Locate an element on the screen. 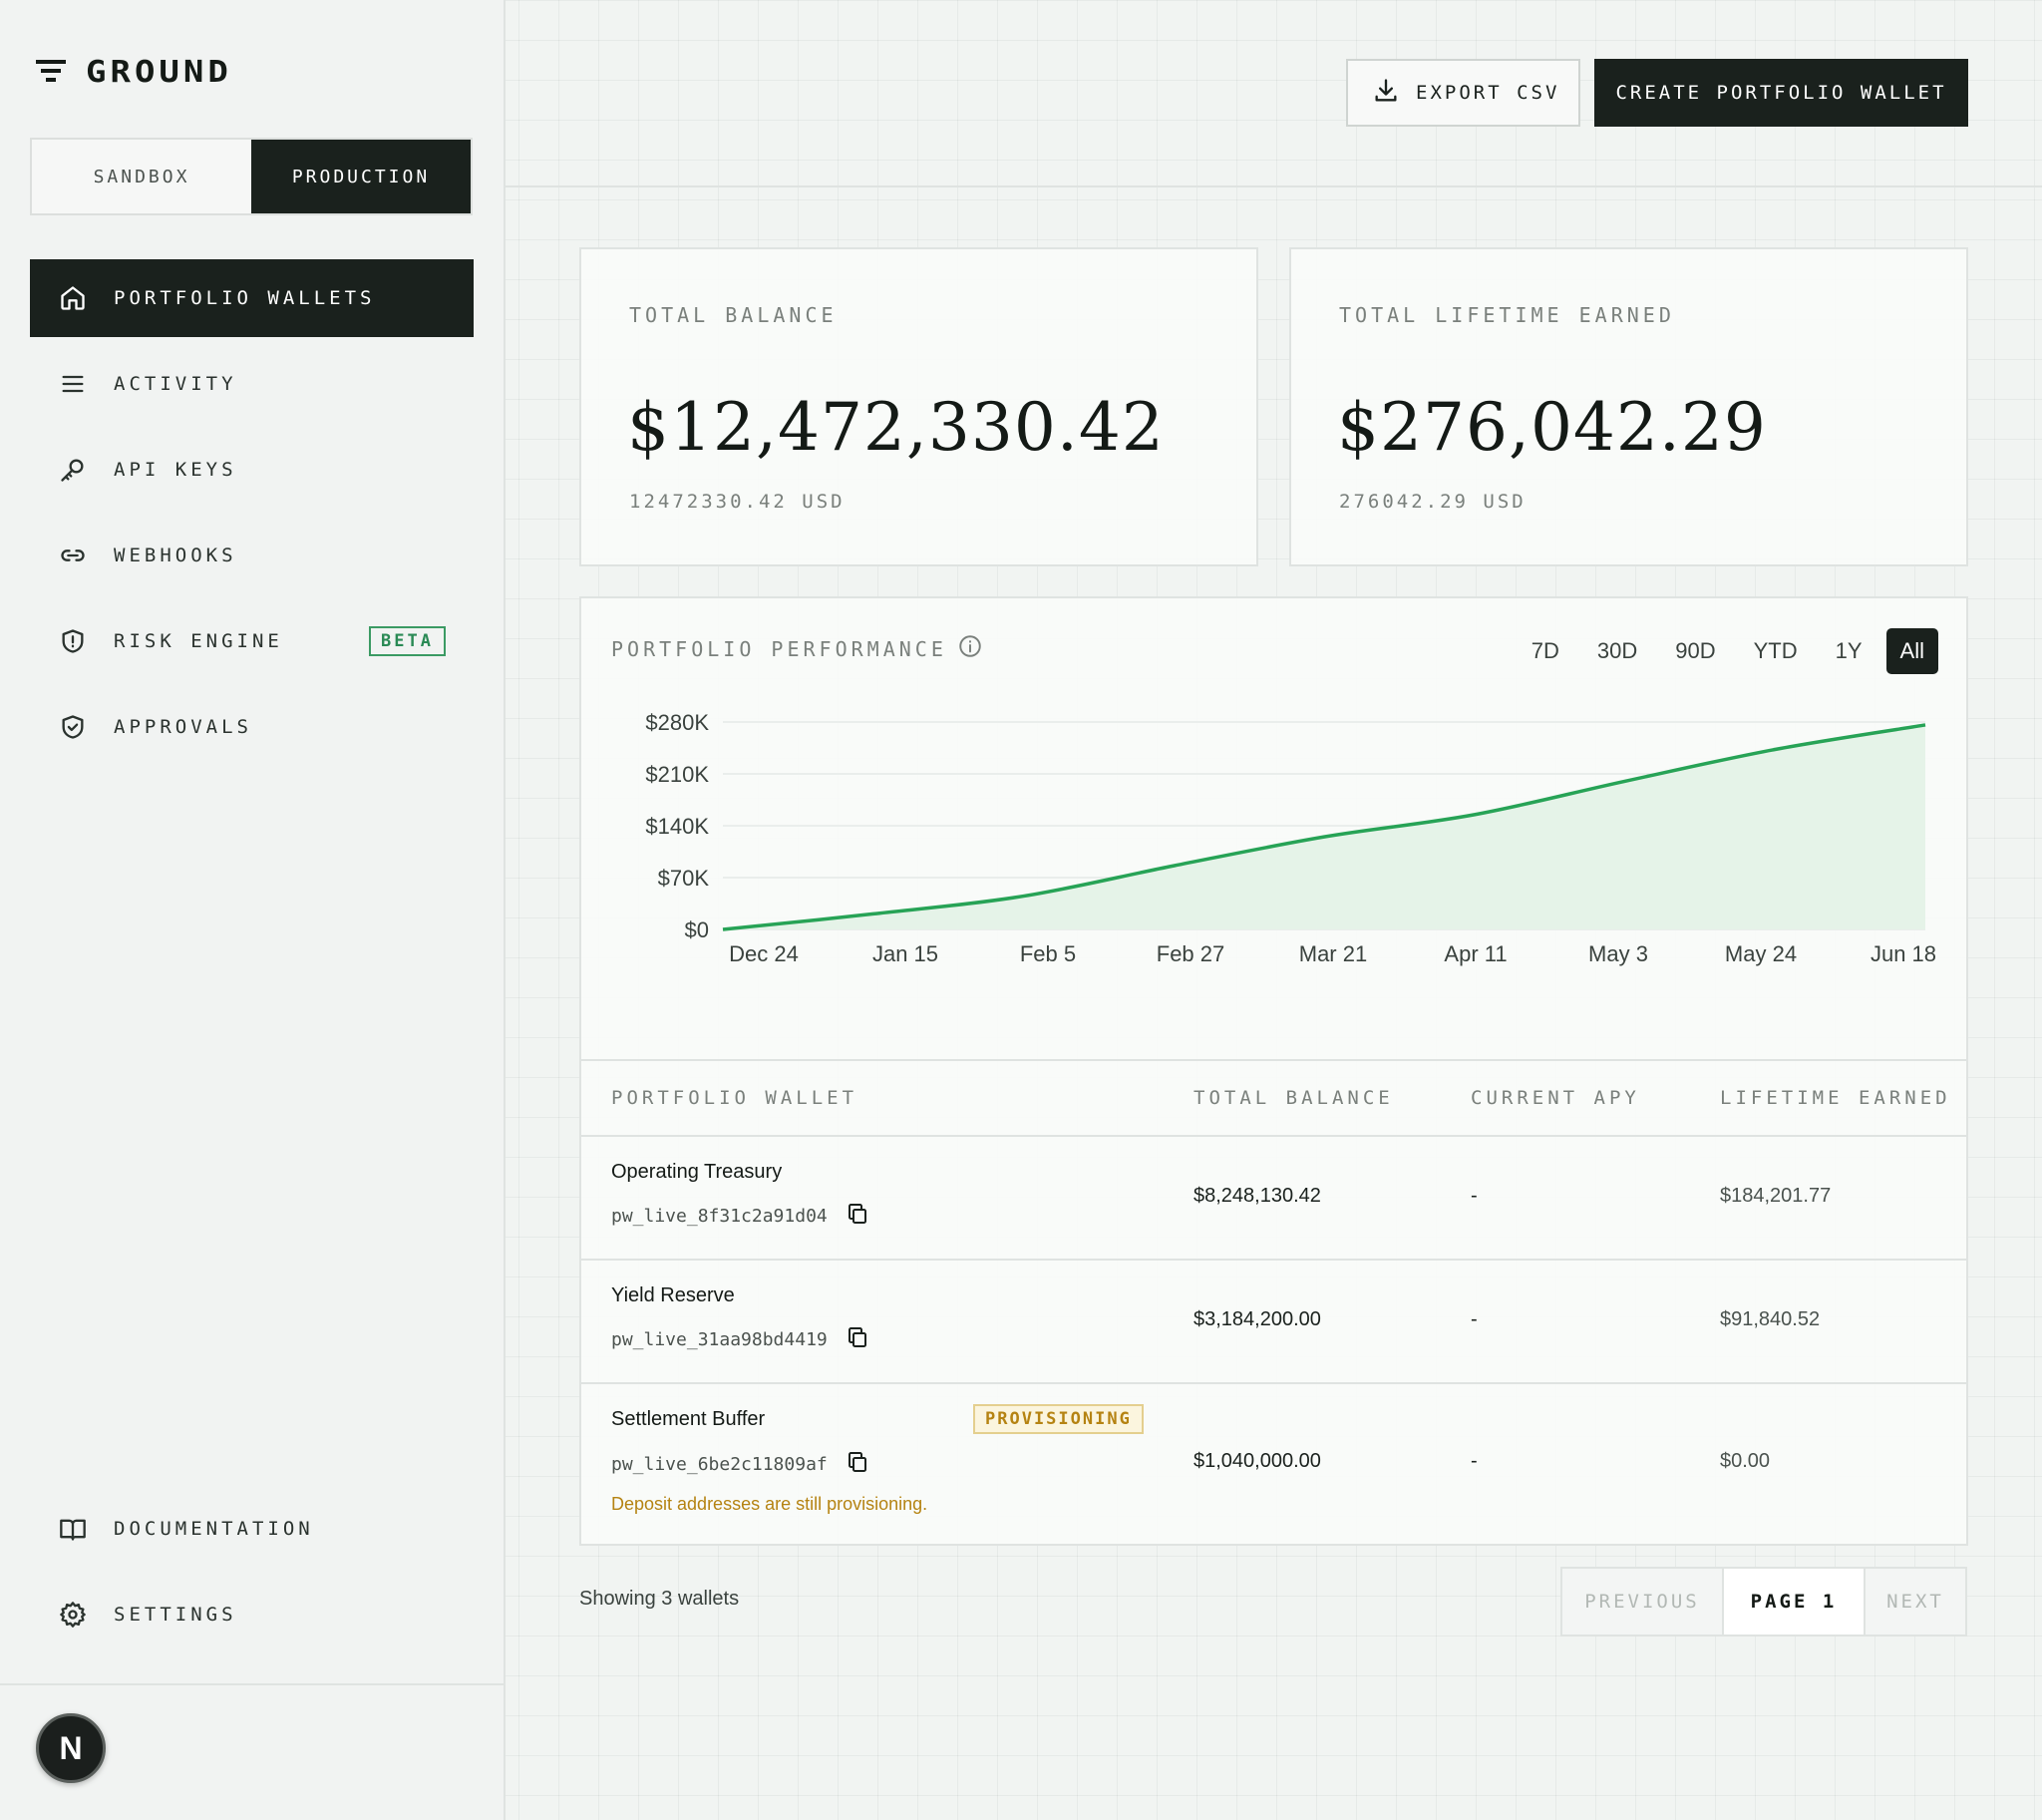  range-selector: 7D 30D 90D YTD 1Y All is located at coordinates (1723, 651).